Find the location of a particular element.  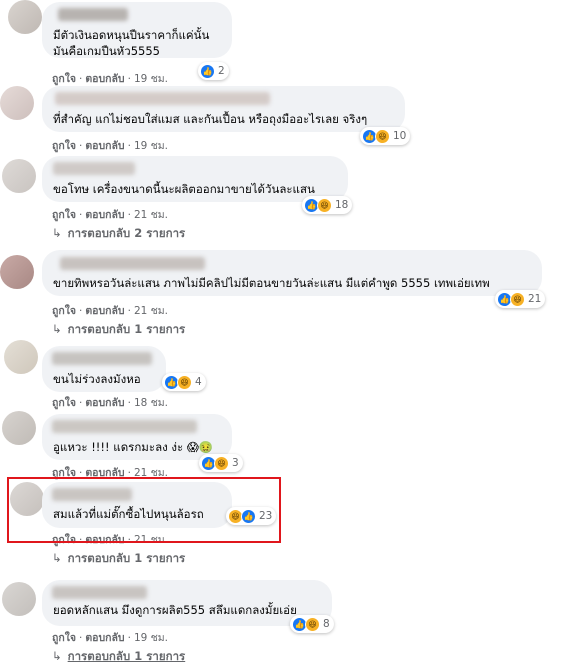

reaction-count: 👍 😆 10 is located at coordinates (385, 136).